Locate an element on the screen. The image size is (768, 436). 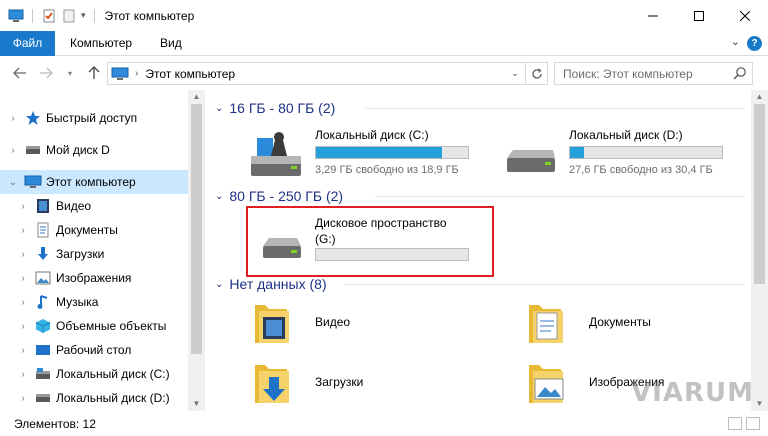
group-header: ⌄ Нет данных (8) is located at coordinates (480, 284).